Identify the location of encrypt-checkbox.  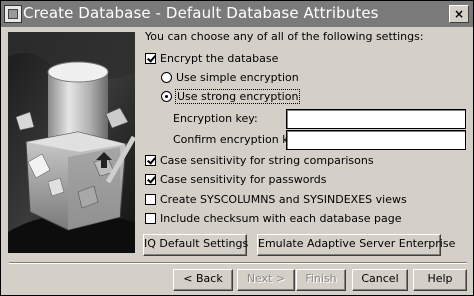
(150, 58).